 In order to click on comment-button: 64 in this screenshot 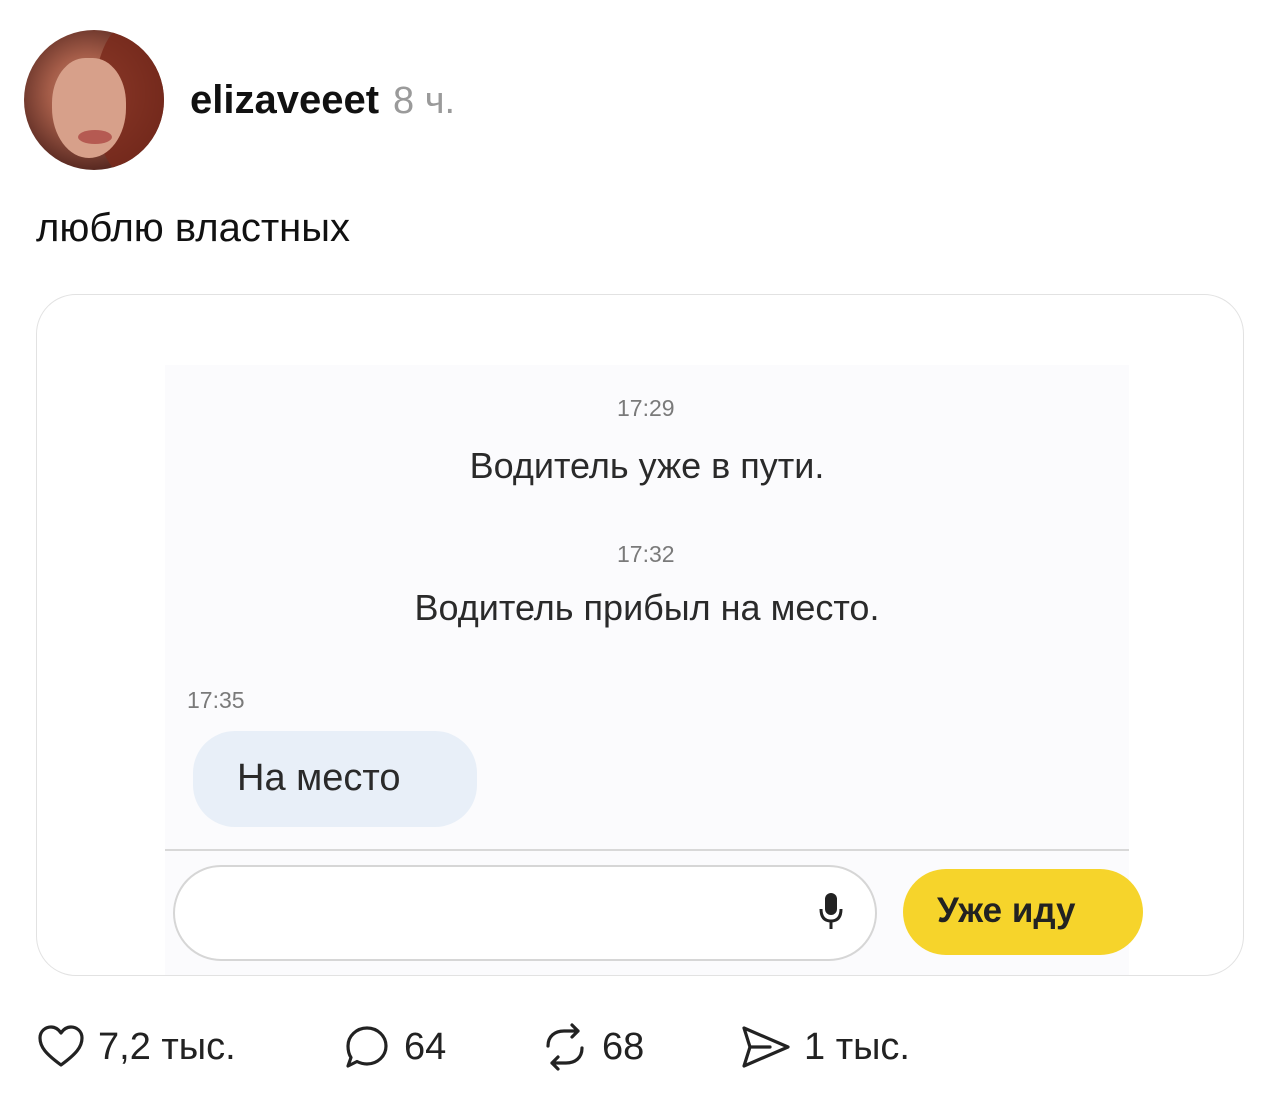, I will do `click(394, 1047)`.